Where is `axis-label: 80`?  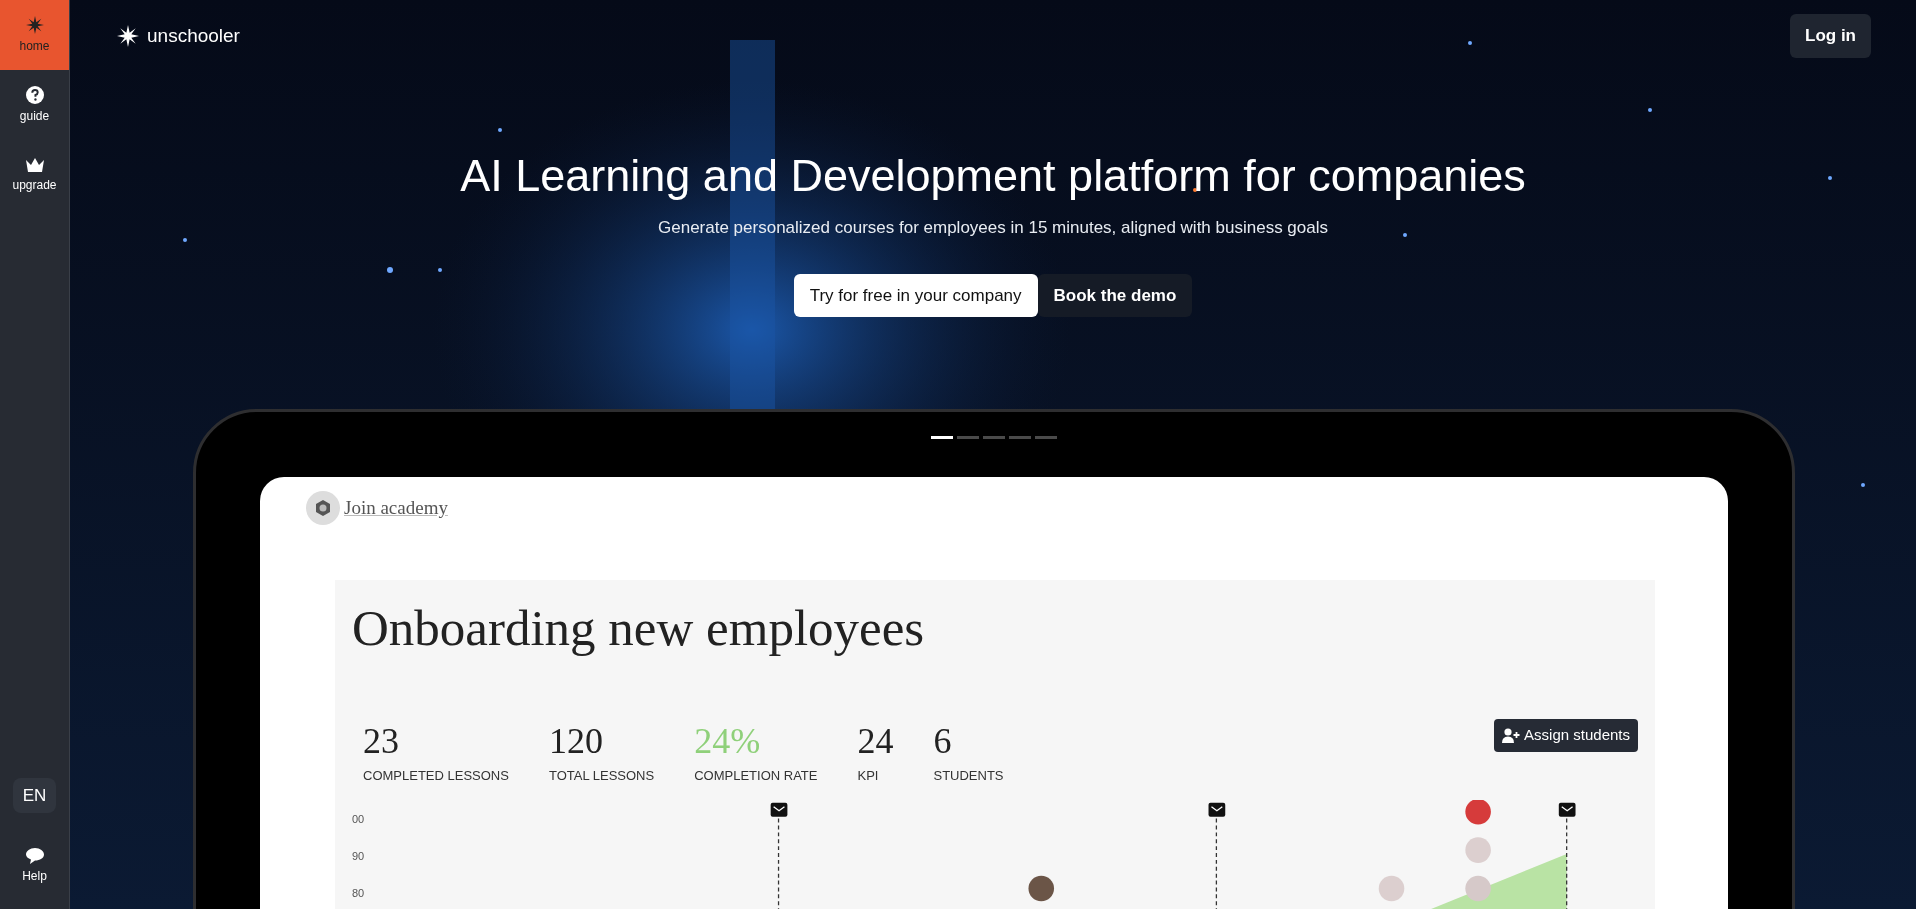
axis-label: 80 is located at coordinates (359, 892).